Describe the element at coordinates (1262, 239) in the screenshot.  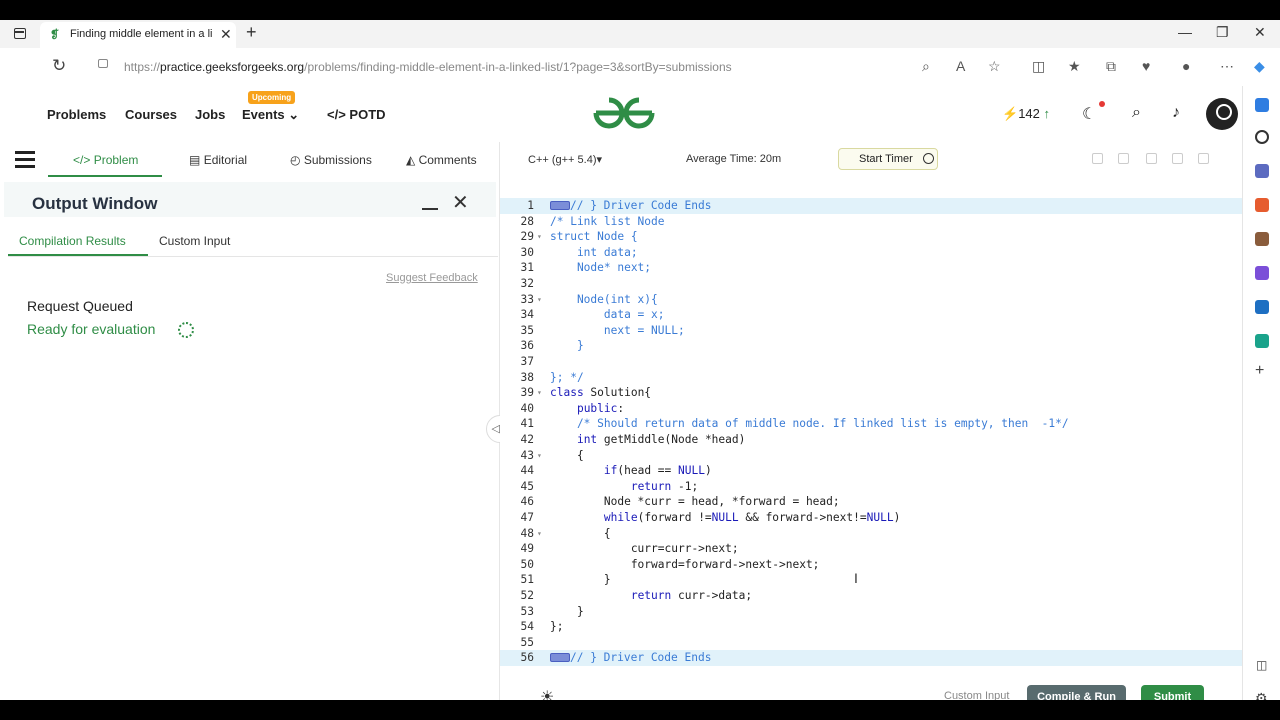
I see `chess-icon` at that location.